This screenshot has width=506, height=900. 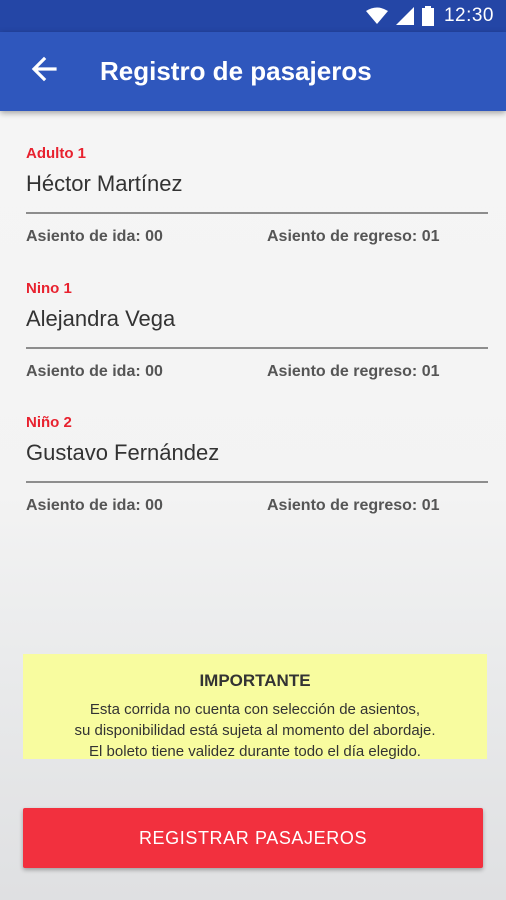 I want to click on notice-title: IMPORTANTE, so click(x=255, y=680).